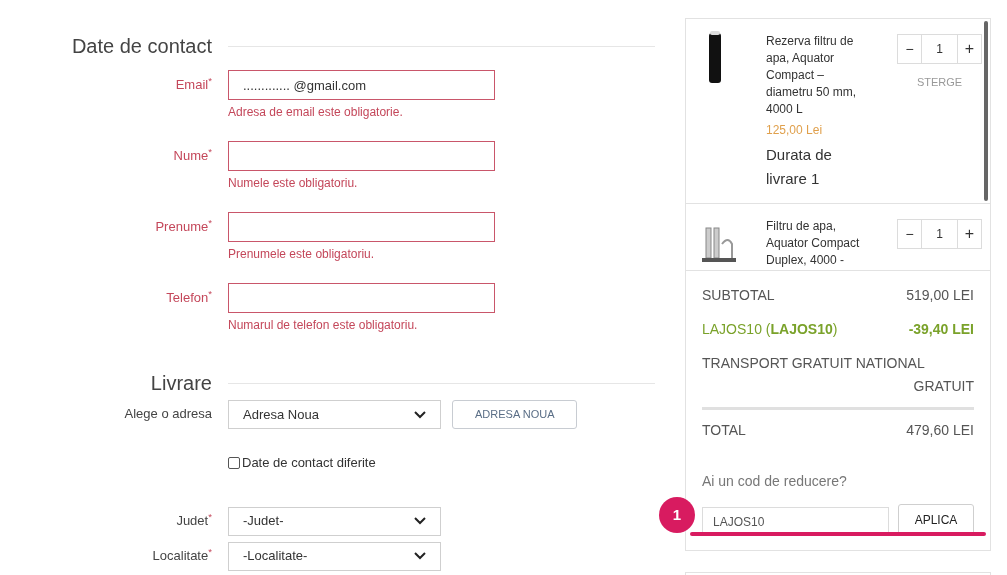  What do you see at coordinates (183, 226) in the screenshot?
I see `field-label: Prenume$^{*}$` at bounding box center [183, 226].